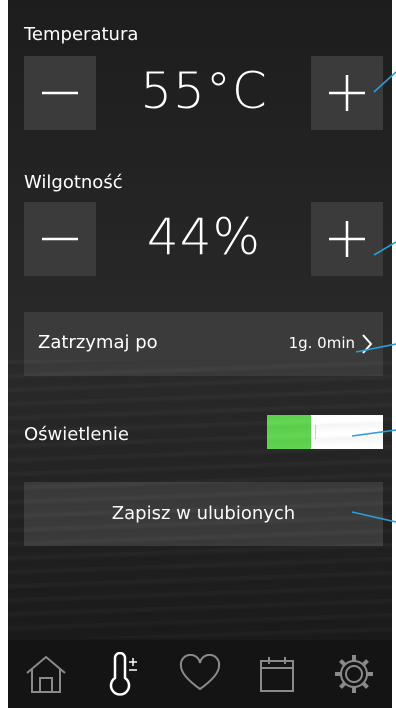 The image size is (396, 708). Describe the element at coordinates (76, 434) in the screenshot. I see `lighting-label: Oświetlenie` at that location.